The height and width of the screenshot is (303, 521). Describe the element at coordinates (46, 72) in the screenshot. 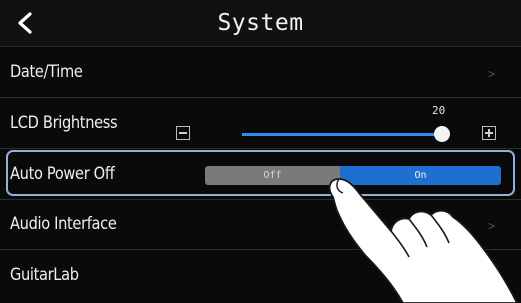

I see `row-label-date-time: Date/Time` at that location.